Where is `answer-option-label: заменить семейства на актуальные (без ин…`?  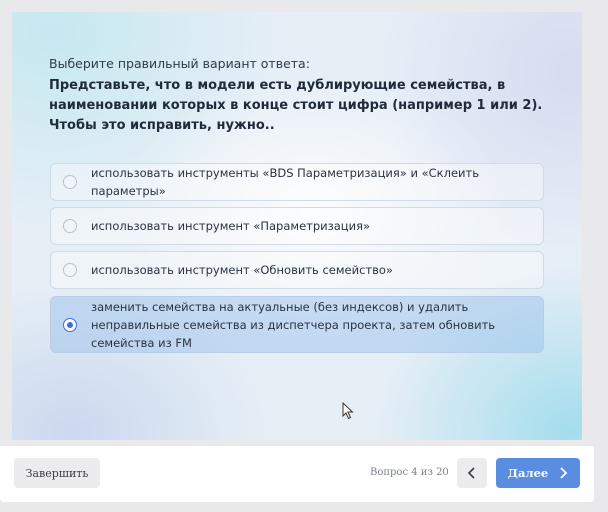 answer-option-label: заменить семейства на актуальные (без ин… is located at coordinates (293, 324).